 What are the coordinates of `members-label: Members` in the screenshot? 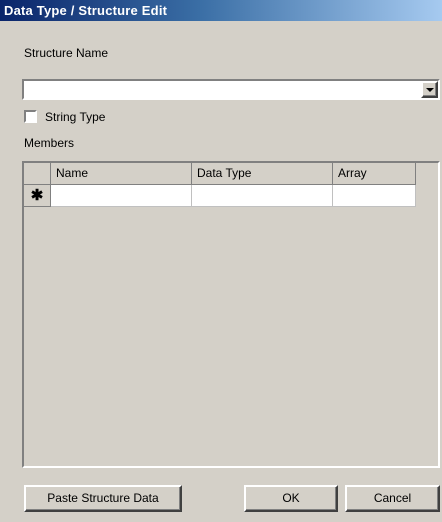 It's located at (49, 143).